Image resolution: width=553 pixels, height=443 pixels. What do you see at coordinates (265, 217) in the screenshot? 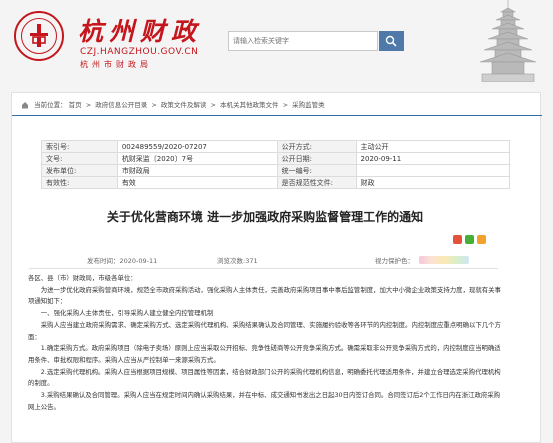
I see `article-title: 关于优化营商环境 进一步加强政府采购监督管理工作的通知` at bounding box center [265, 217].